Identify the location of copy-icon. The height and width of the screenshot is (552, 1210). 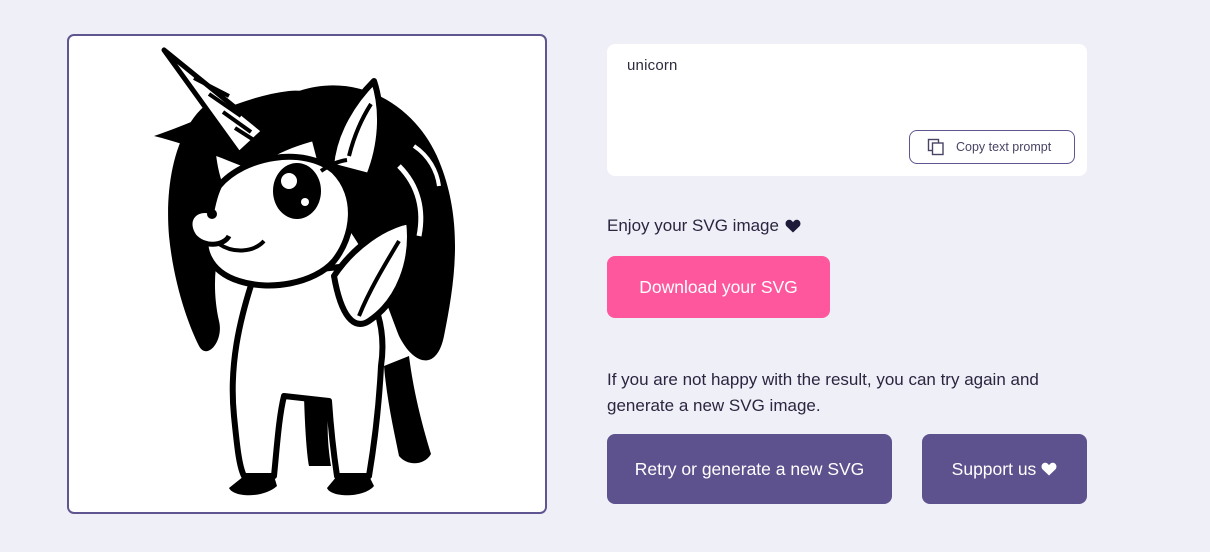
(935, 147).